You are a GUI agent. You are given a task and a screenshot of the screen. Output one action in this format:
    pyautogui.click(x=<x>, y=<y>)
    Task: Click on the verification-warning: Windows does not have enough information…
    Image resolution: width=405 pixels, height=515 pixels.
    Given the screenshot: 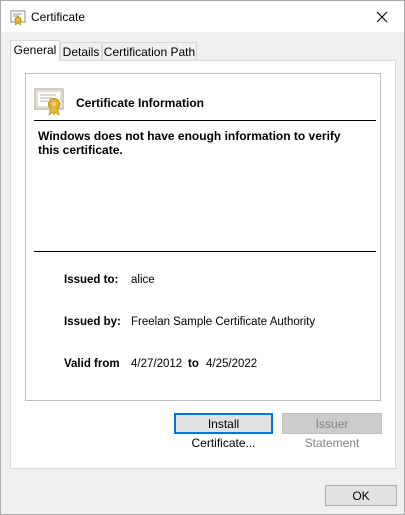 What is the action you would take?
    pyautogui.click(x=189, y=143)
    